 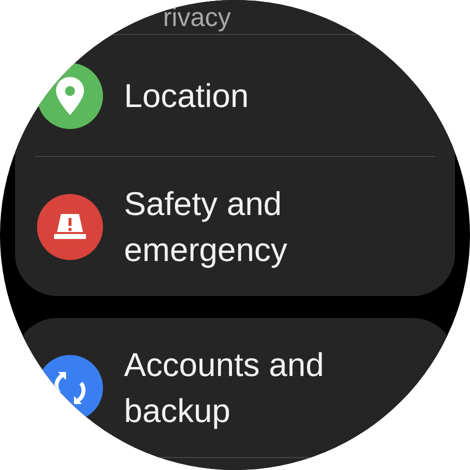 I want to click on setting-label: Accounts and backup, so click(x=224, y=387).